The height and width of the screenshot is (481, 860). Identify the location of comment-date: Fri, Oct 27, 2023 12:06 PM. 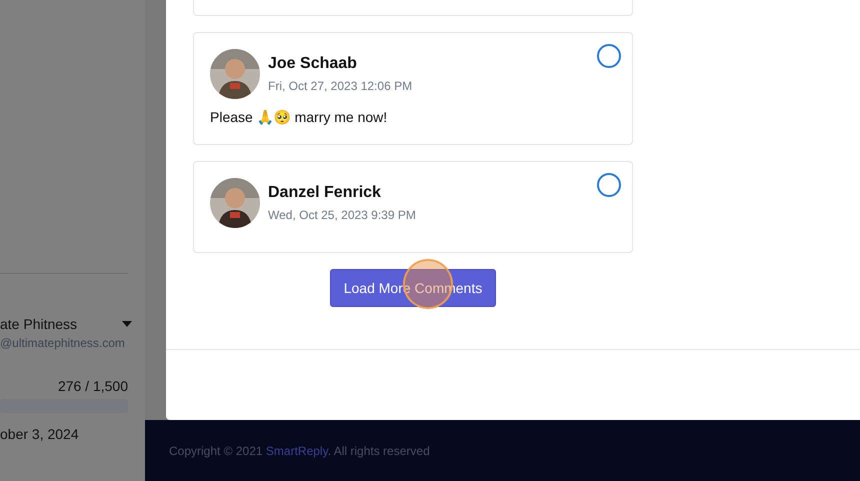
(340, 86).